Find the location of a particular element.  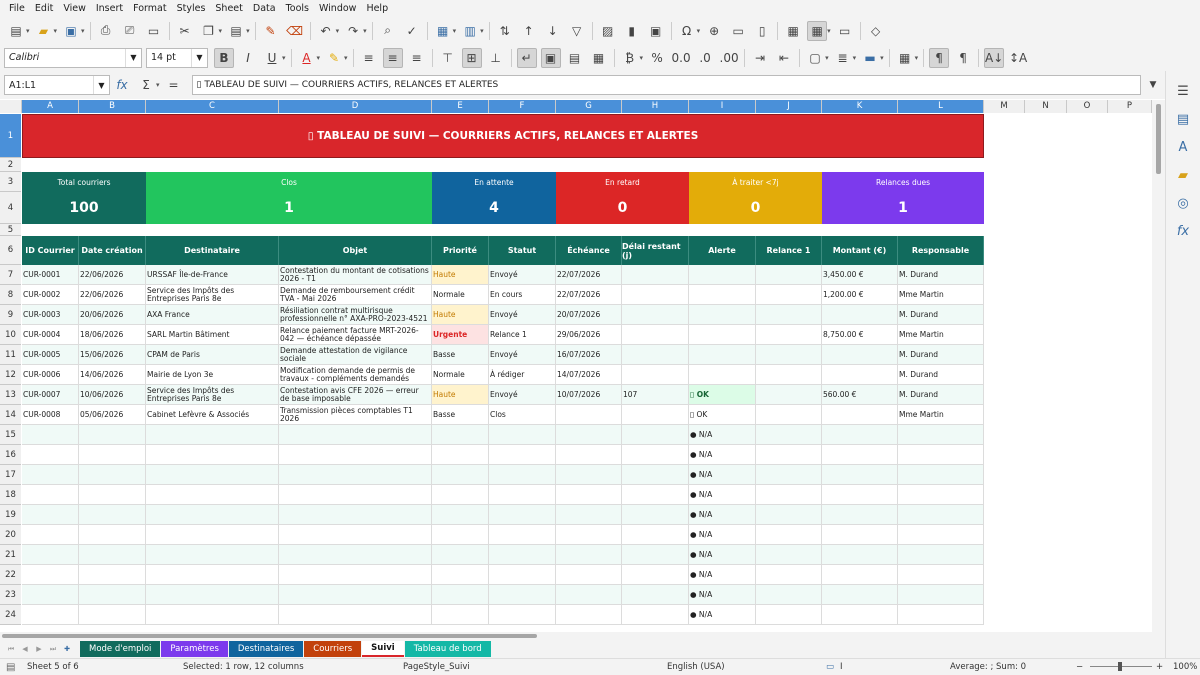

first-sheet-icon: ⏮ is located at coordinates (11, 649).